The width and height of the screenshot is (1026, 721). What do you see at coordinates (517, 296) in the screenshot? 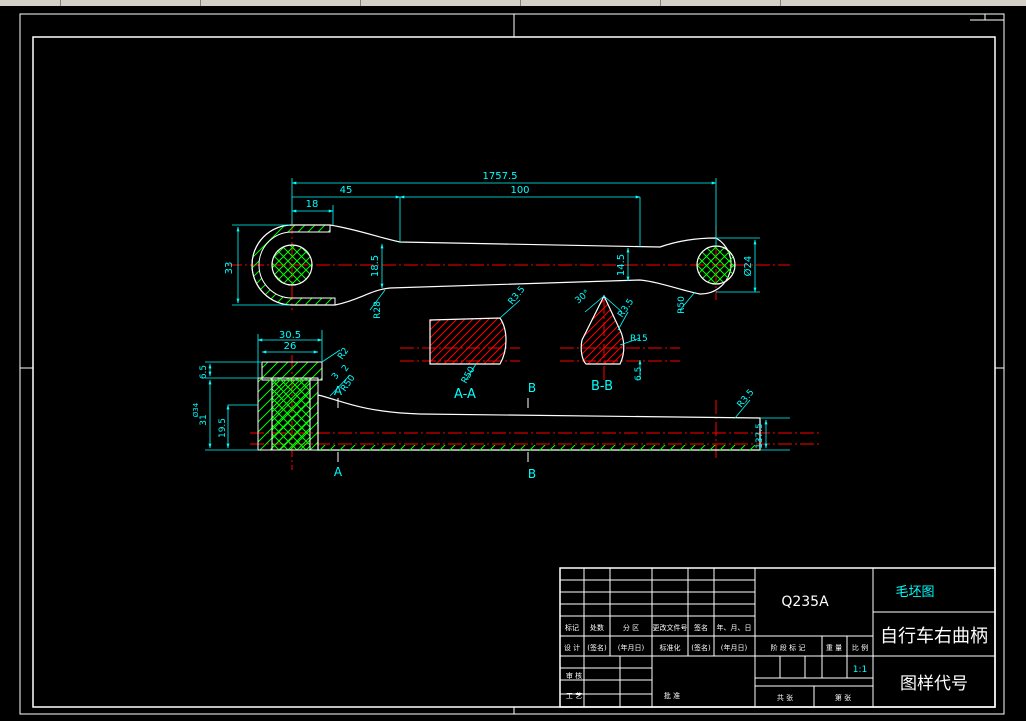
I see `dim-aa-r3-5: R3.5` at bounding box center [517, 296].